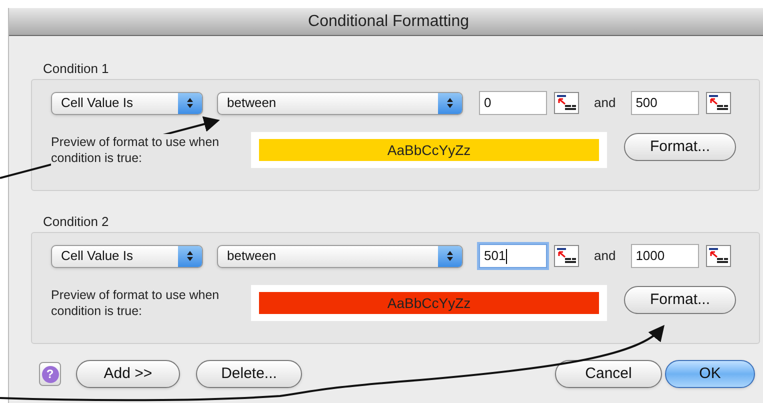 The height and width of the screenshot is (403, 763). I want to click on dialog-button: Add >>, so click(128, 374).